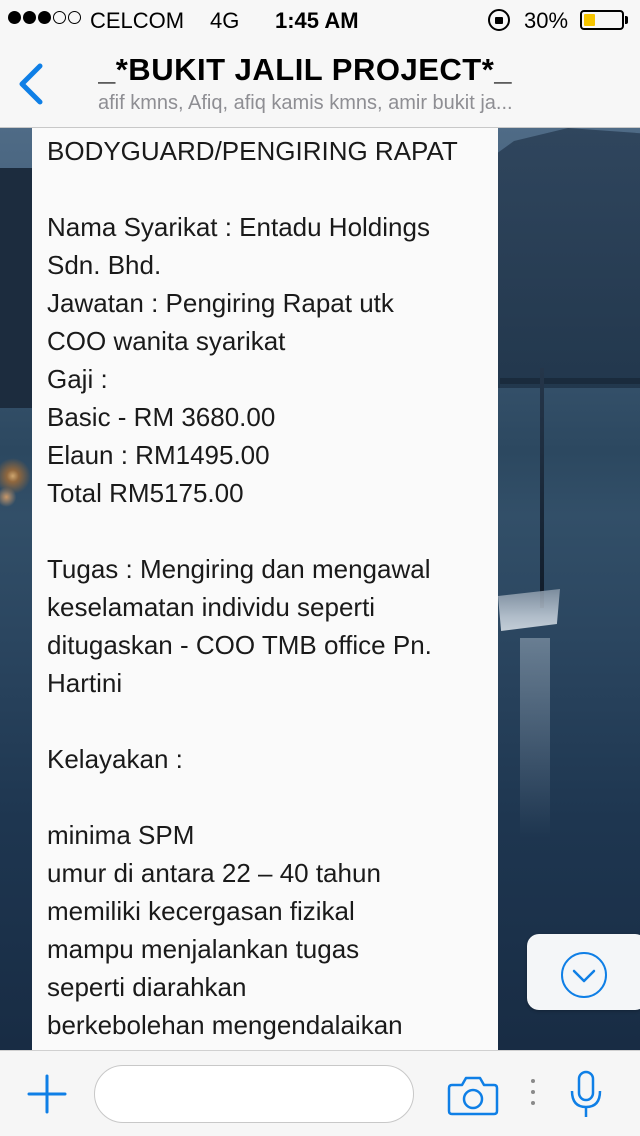  I want to click on network-type: 4G, so click(225, 20).